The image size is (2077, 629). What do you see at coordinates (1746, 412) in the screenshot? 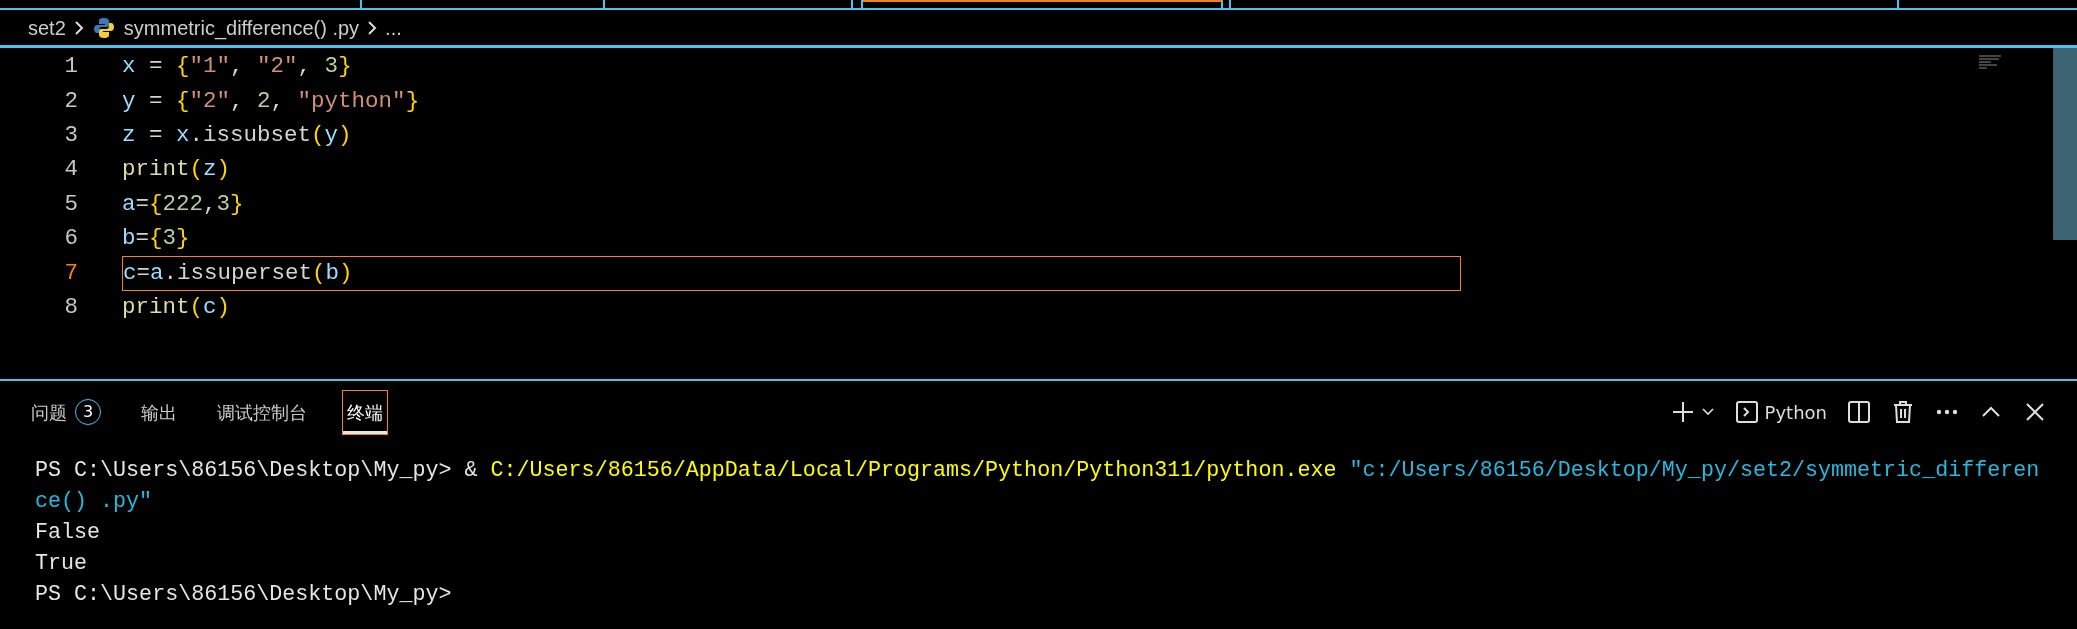
I see `terminal-icon` at bounding box center [1746, 412].